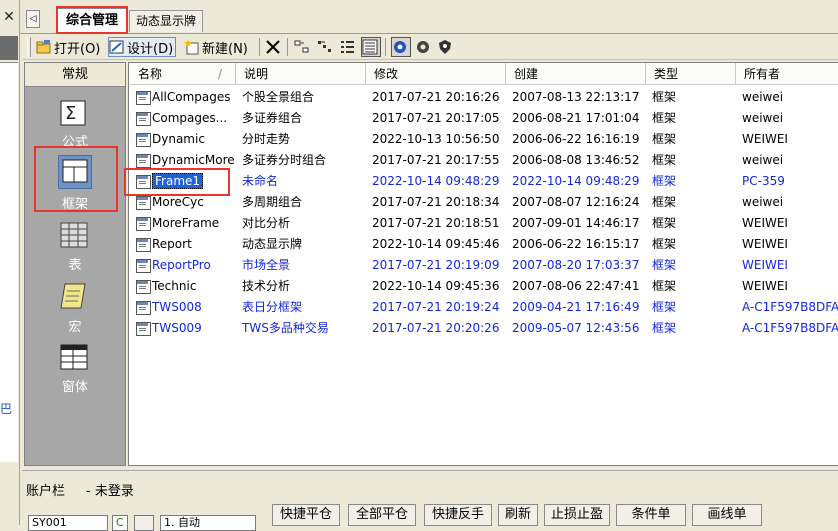 Image resolution: width=838 pixels, height=531 pixels. I want to click on settings-button, so click(401, 47).